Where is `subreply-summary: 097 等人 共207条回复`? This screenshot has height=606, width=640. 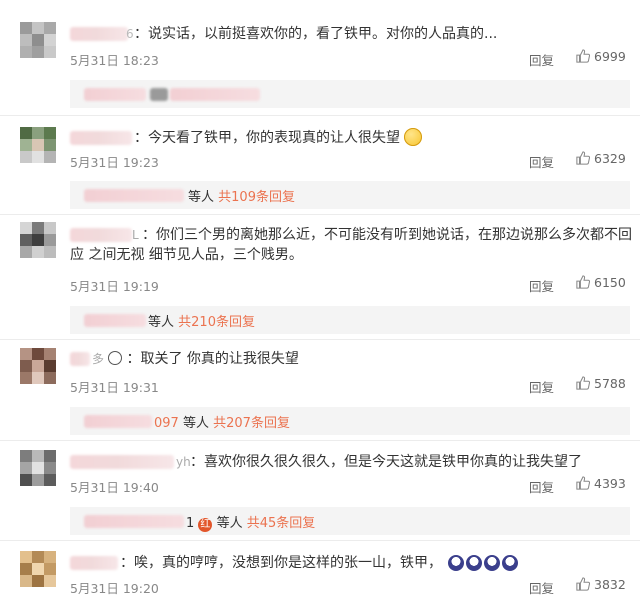 subreply-summary: 097 等人 共207条回复 is located at coordinates (350, 421).